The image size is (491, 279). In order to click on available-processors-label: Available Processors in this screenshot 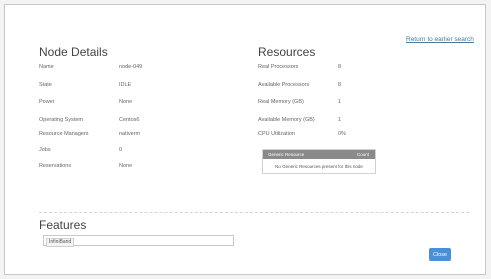, I will do `click(284, 85)`.